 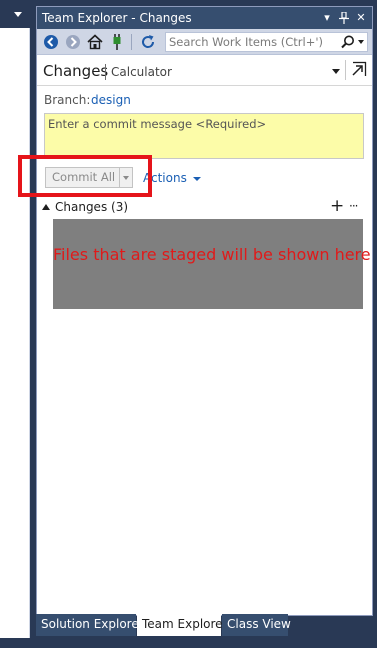 I want to click on home-icon, so click(x=95, y=42).